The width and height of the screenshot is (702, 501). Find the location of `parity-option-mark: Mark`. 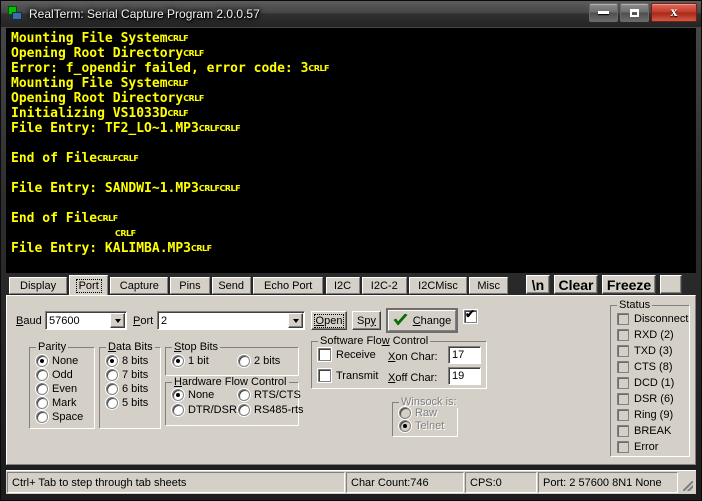

parity-option-mark: Mark is located at coordinates (56, 403).